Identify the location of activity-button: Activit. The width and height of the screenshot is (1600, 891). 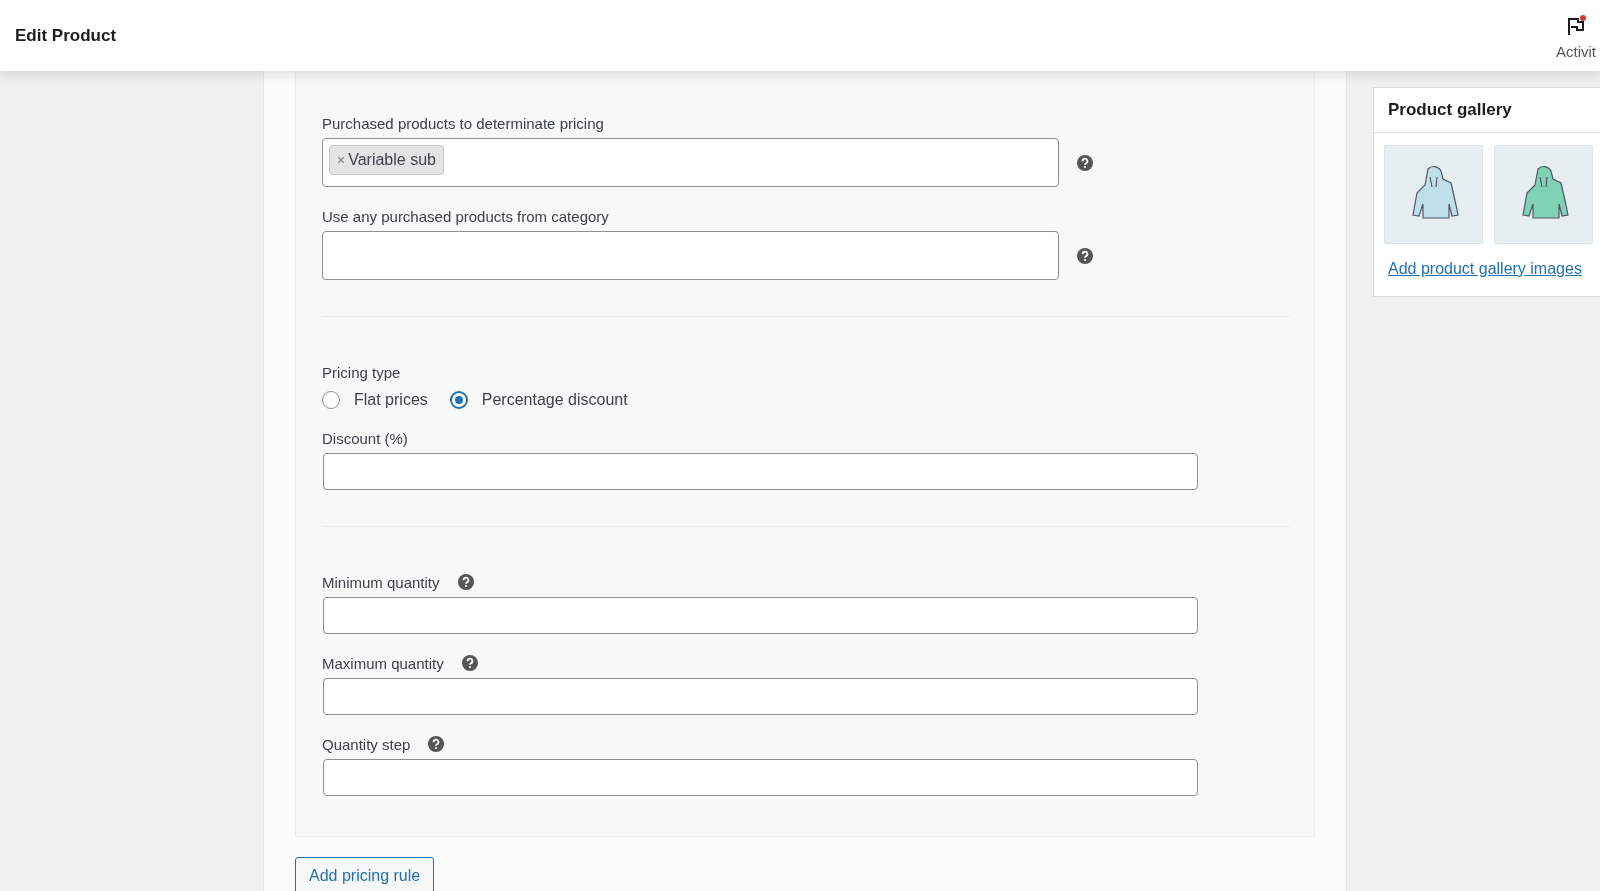
(1575, 35).